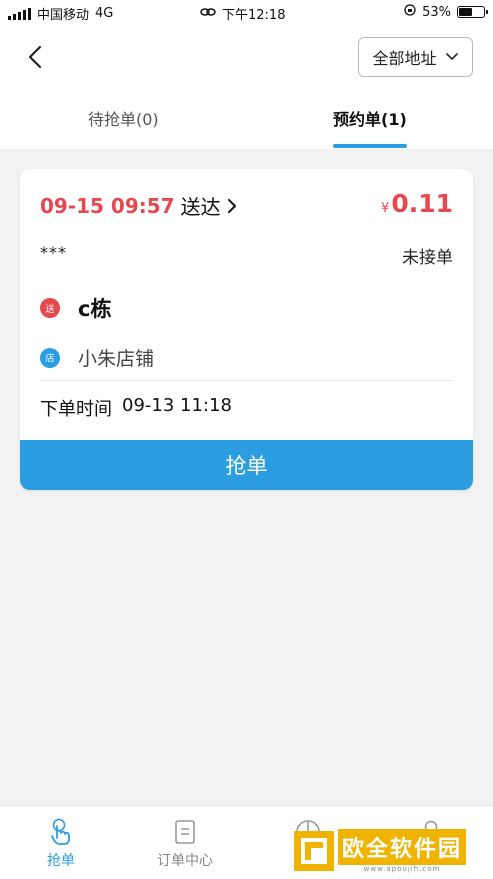  I want to click on delivery-time-link: 09-15 09:57 送达, so click(138, 205).